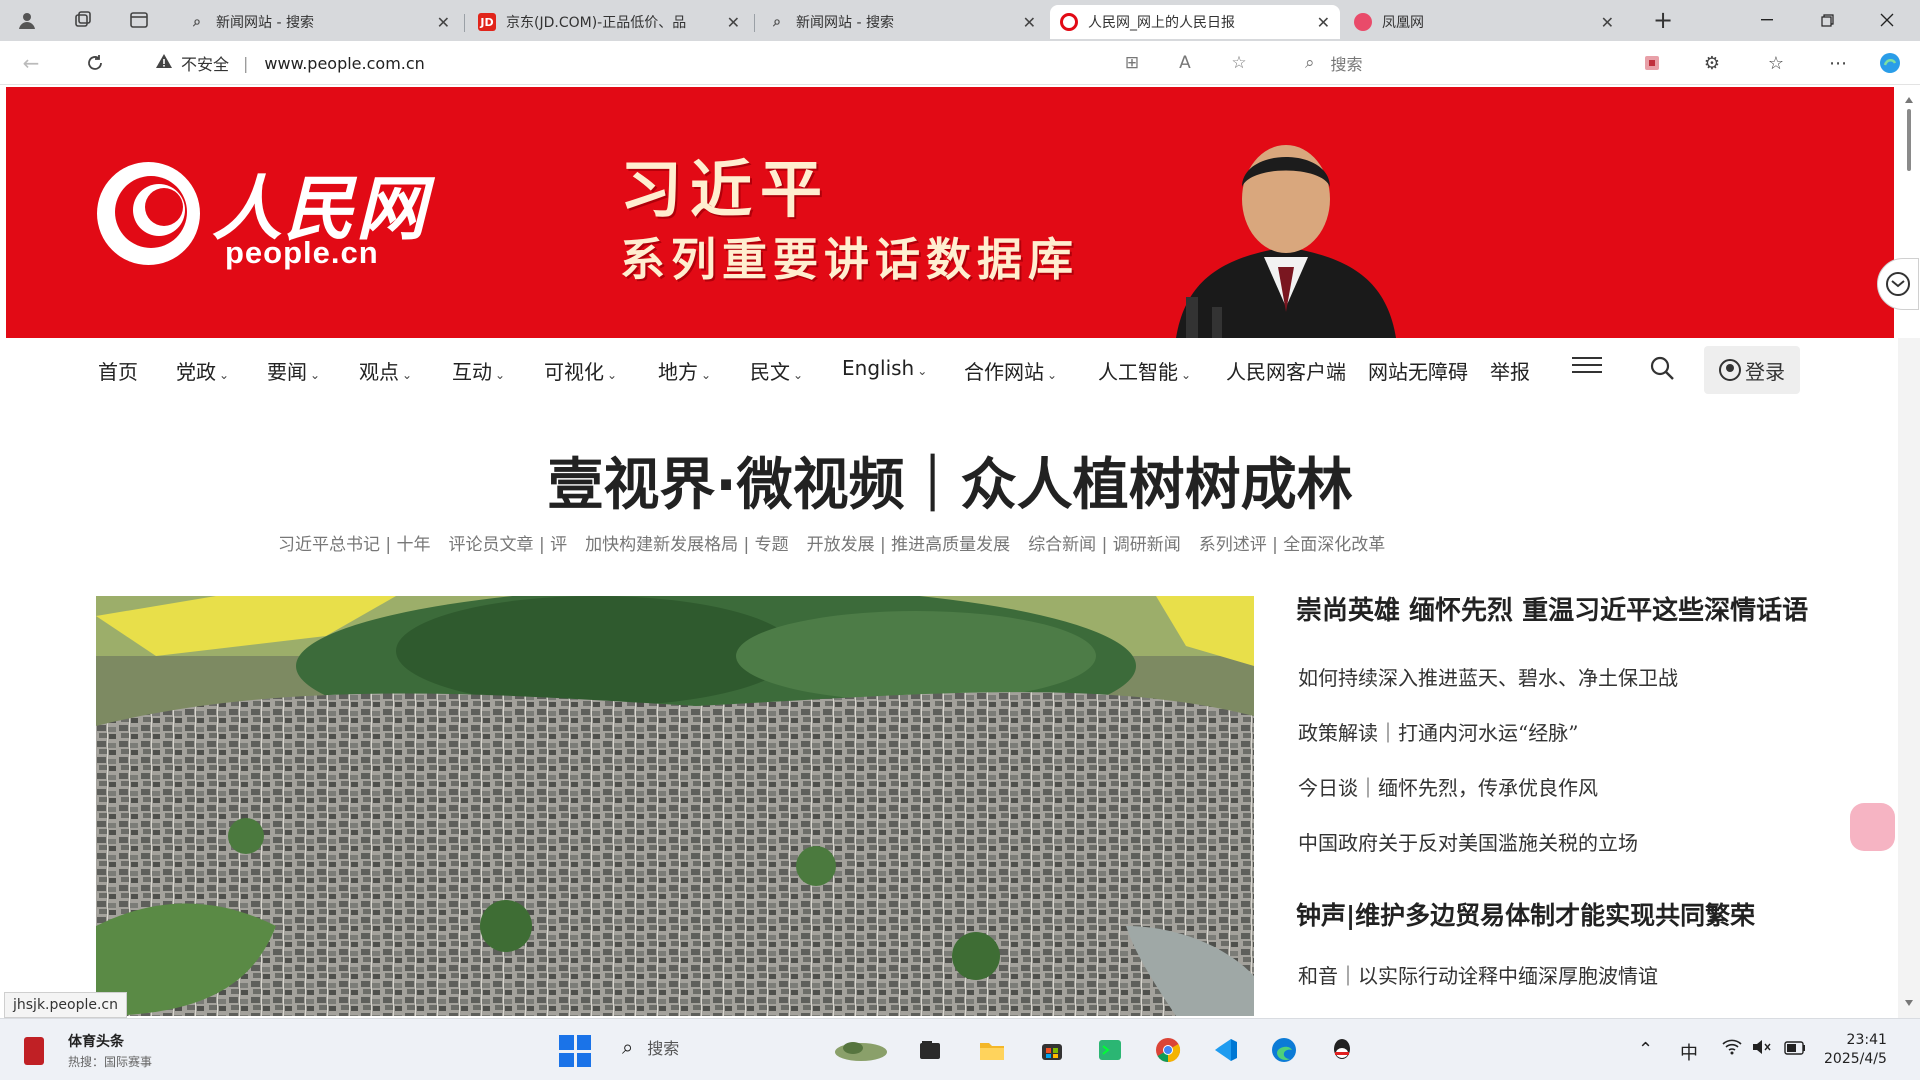 This screenshot has height=1080, width=1920. Describe the element at coordinates (1185, 63) in the screenshot. I see `read-aloud-icon: A` at that location.